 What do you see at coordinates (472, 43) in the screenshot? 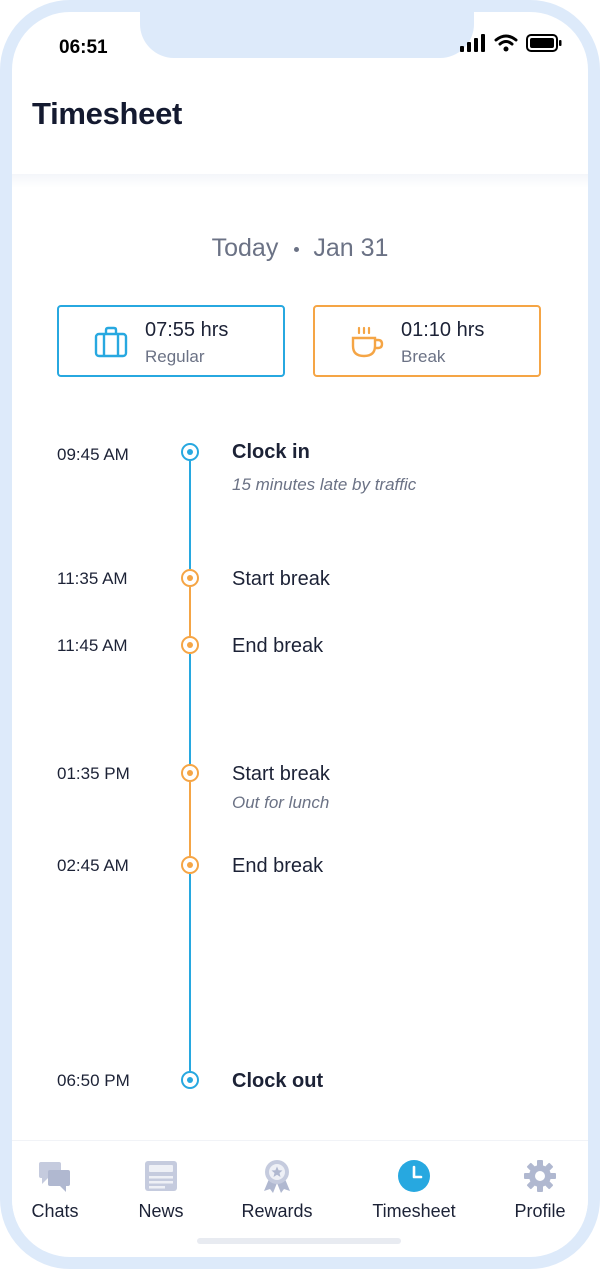
I see `signal-icon` at bounding box center [472, 43].